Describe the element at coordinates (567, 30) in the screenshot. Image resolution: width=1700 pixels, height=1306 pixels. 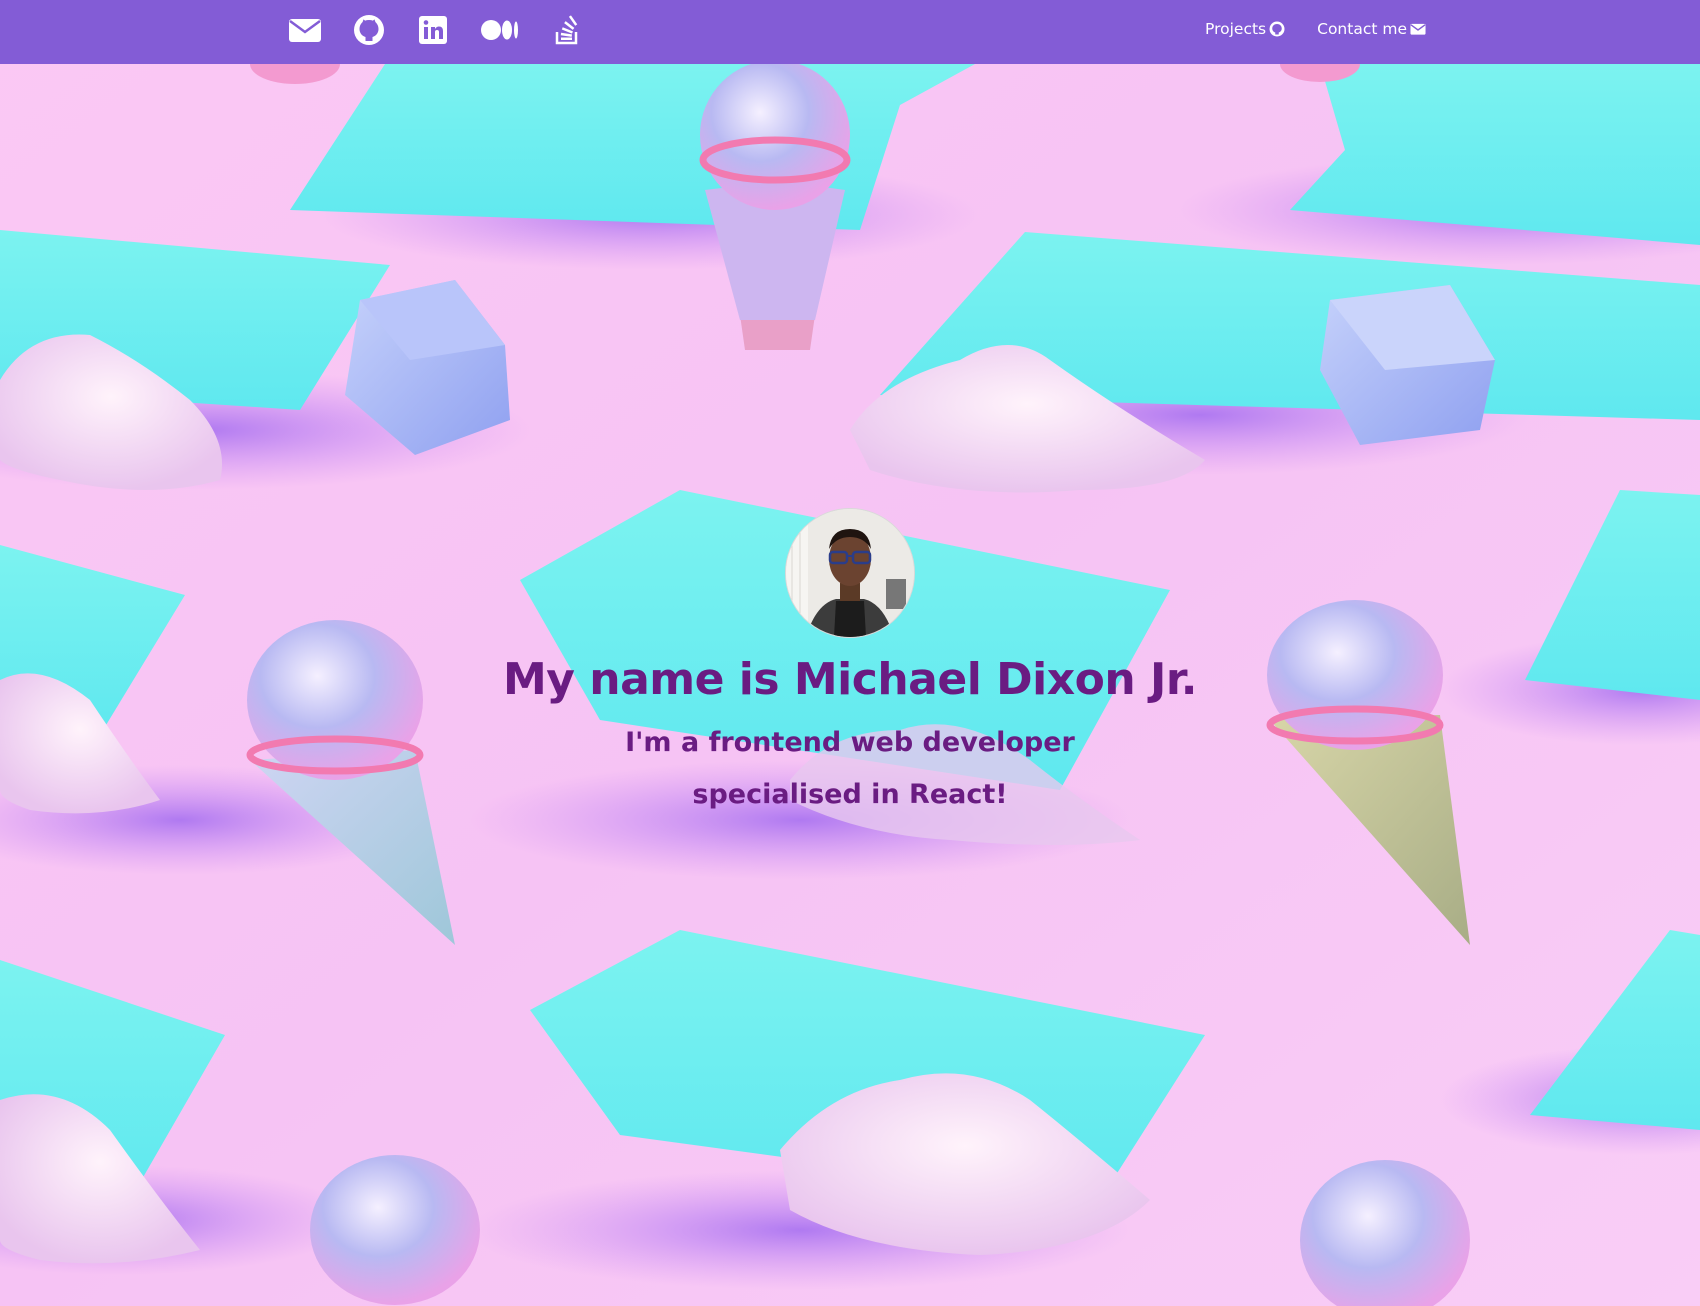
I see `stackoverflow-icon` at that location.